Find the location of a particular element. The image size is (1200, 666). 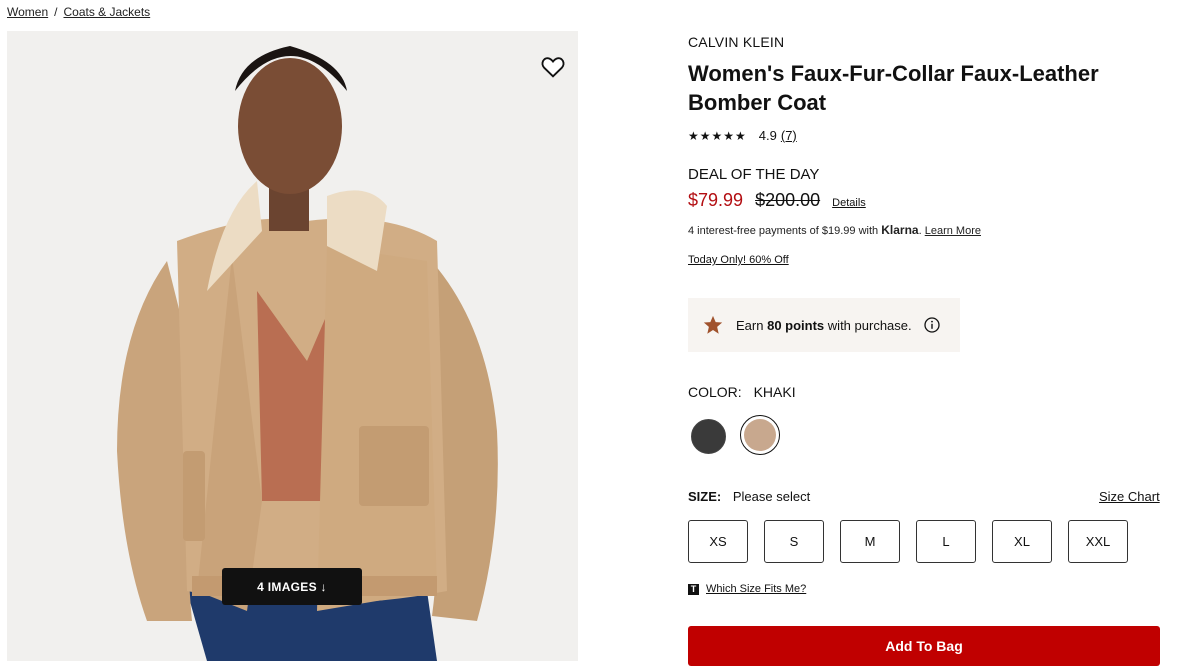

details-link: Details is located at coordinates (849, 203).